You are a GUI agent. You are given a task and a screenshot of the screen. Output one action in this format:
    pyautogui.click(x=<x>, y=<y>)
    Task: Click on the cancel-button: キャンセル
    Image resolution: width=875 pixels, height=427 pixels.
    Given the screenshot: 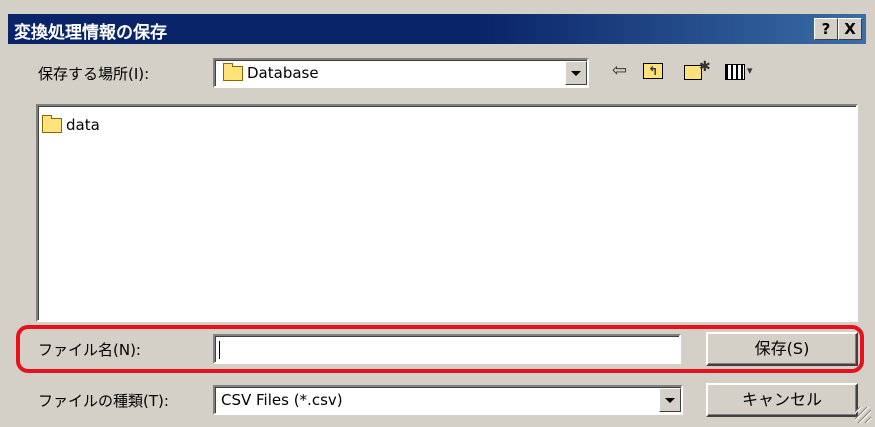 What is the action you would take?
    pyautogui.click(x=782, y=400)
    